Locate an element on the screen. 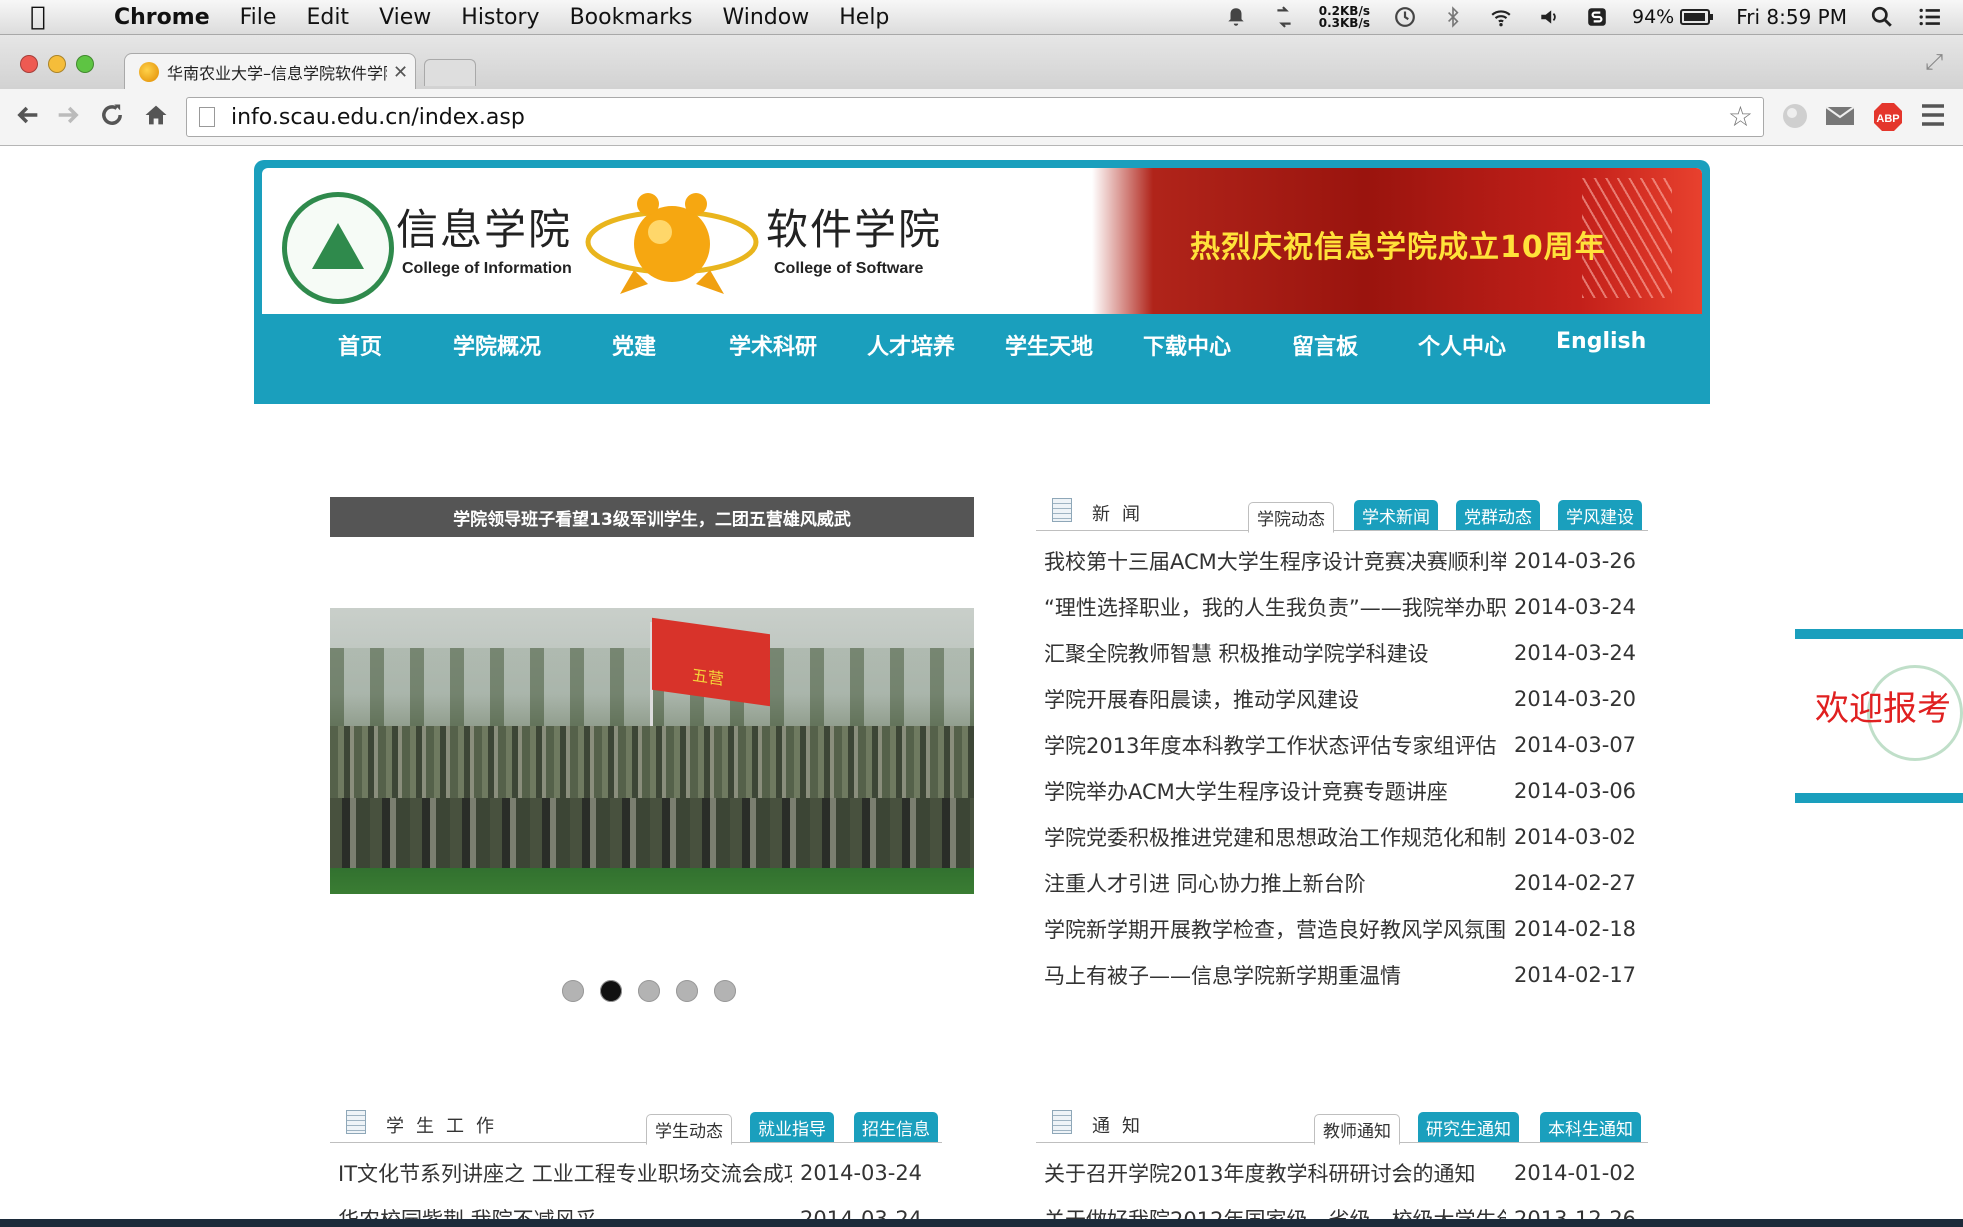  news-title: “理性选择职业，我的人生我负责”——我院举办职业生涯规划讲座 is located at coordinates (1275, 607).